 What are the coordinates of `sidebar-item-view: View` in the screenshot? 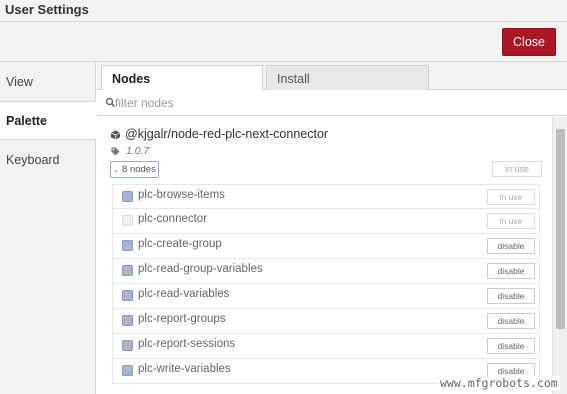 It's located at (48, 81).